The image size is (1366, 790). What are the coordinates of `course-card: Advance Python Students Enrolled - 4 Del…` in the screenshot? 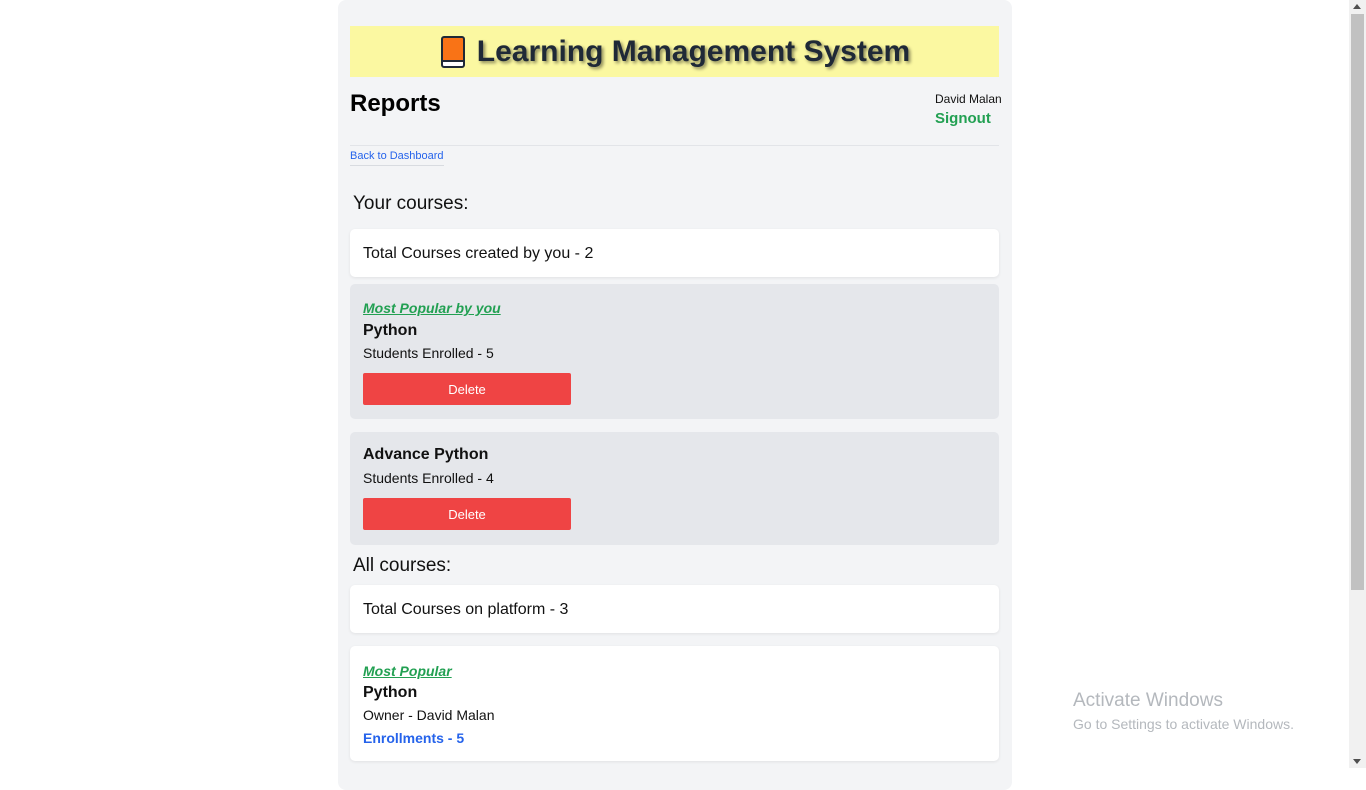 It's located at (674, 488).